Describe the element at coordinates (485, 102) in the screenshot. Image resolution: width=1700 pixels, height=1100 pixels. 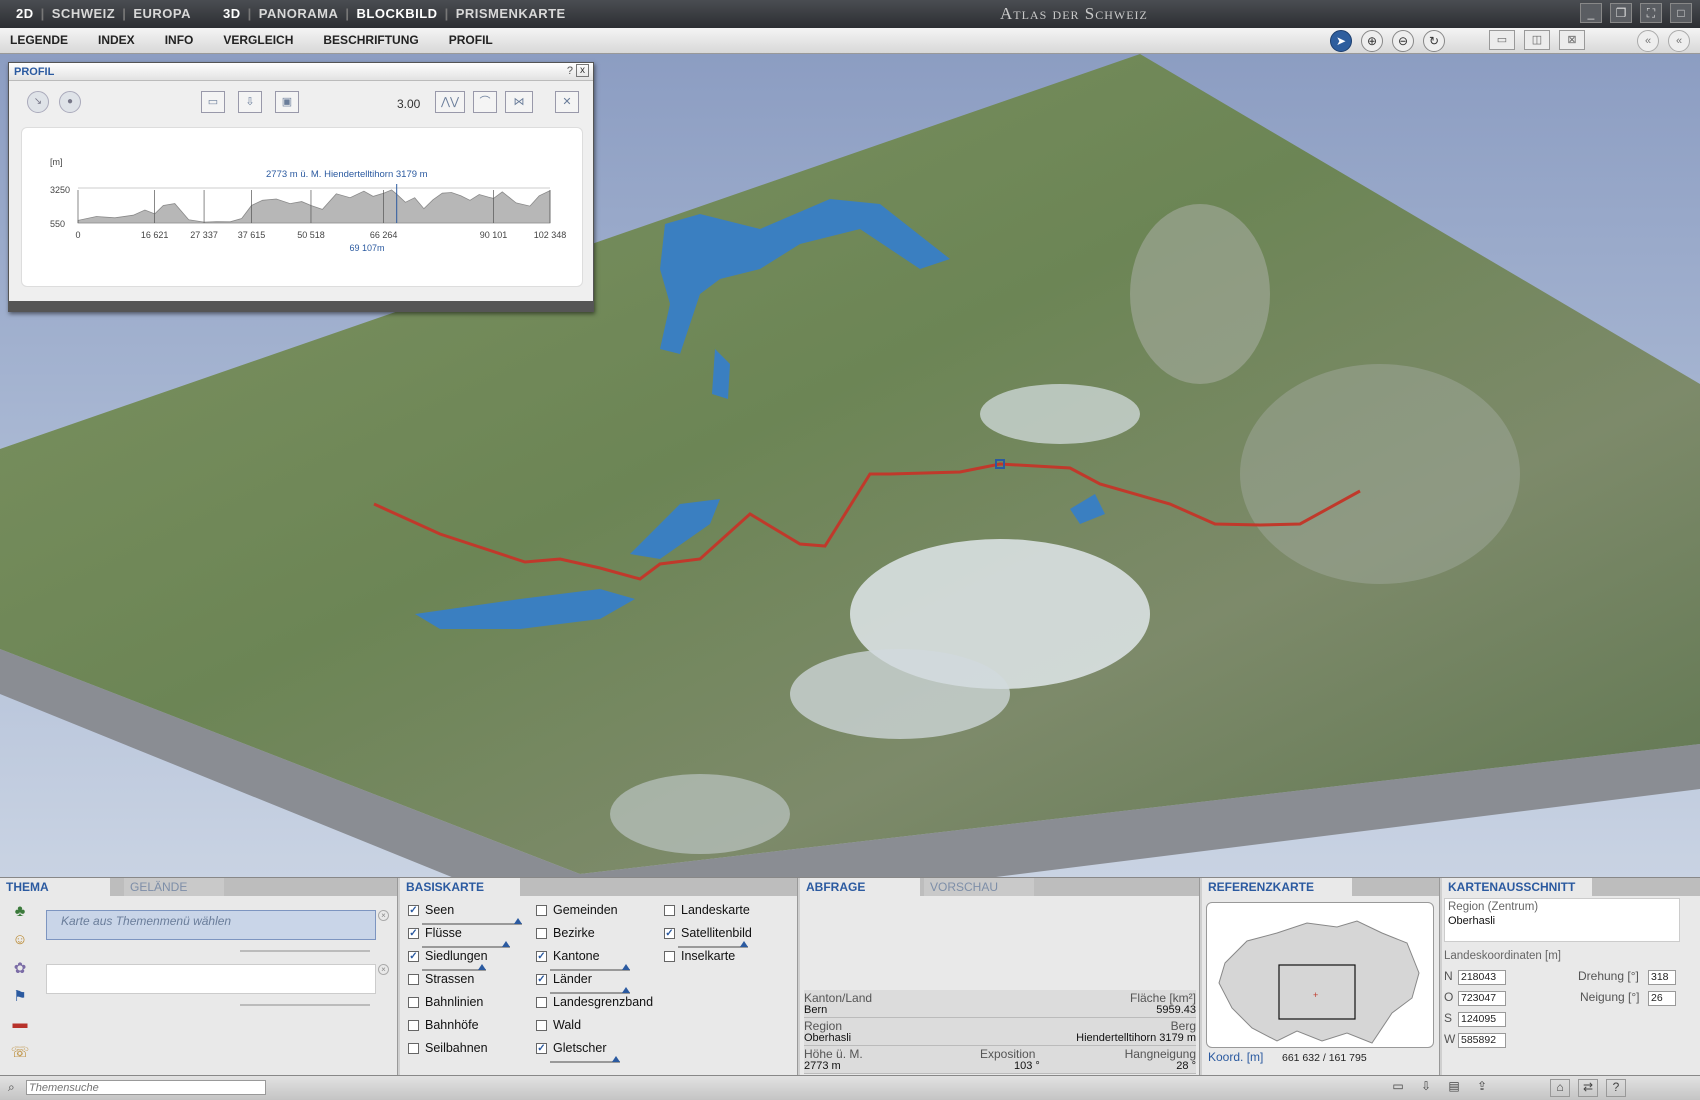
I see `curve-icon: ⌒` at that location.